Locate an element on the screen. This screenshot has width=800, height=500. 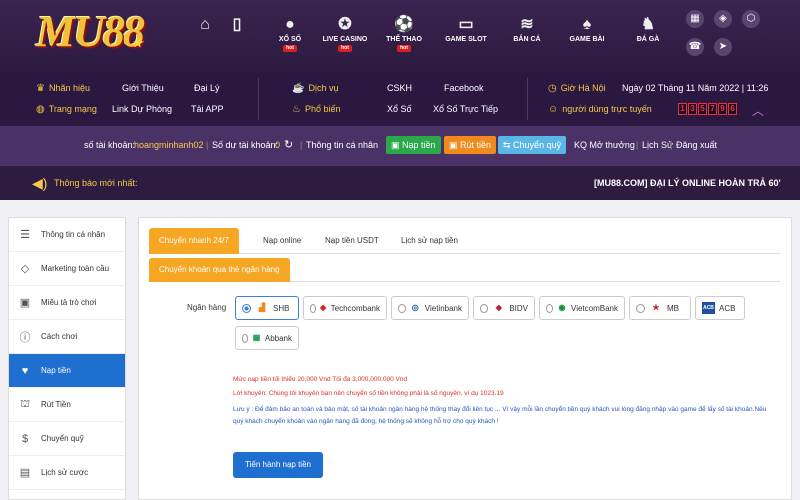
clock-icon: ◷ is located at coordinates (552, 88).